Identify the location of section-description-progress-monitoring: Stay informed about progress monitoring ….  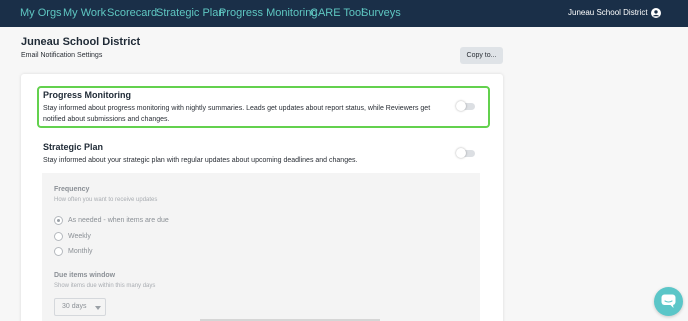
(237, 114).